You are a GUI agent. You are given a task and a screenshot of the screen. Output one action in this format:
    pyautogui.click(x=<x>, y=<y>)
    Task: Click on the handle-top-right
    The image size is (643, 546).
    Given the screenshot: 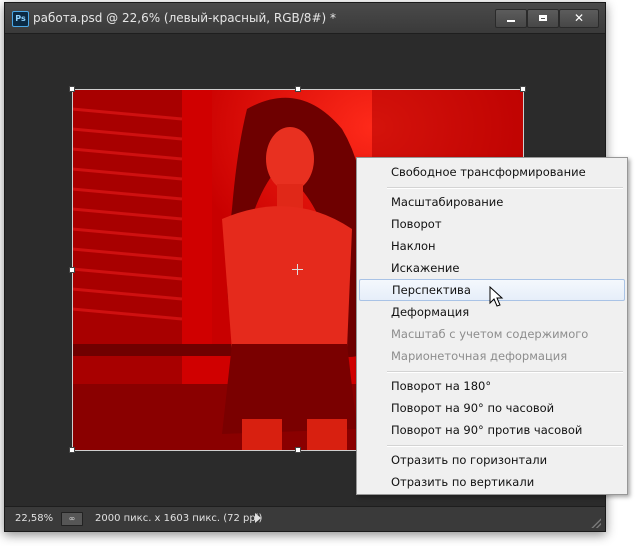 What is the action you would take?
    pyautogui.click(x=523, y=89)
    